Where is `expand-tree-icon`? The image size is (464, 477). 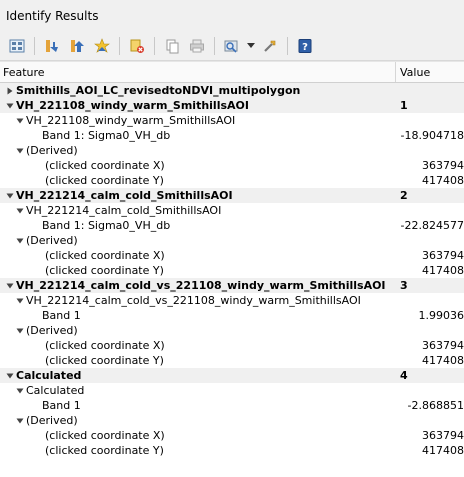
expand-tree-icon is located at coordinates (52, 46).